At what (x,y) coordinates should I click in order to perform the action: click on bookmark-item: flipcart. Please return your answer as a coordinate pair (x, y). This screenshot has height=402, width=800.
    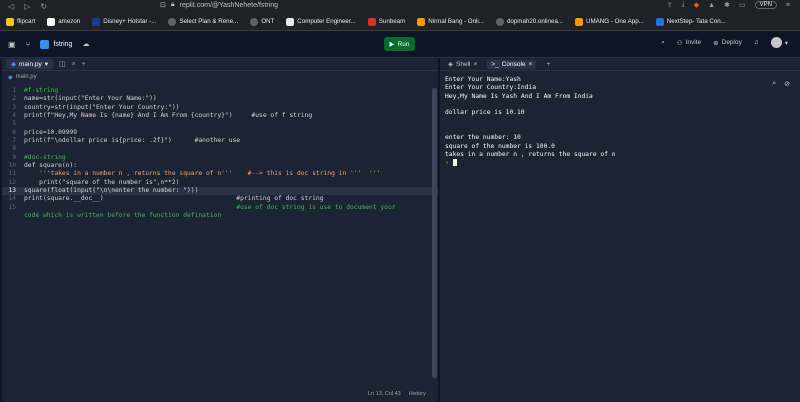
    Looking at the image, I should click on (20, 21).